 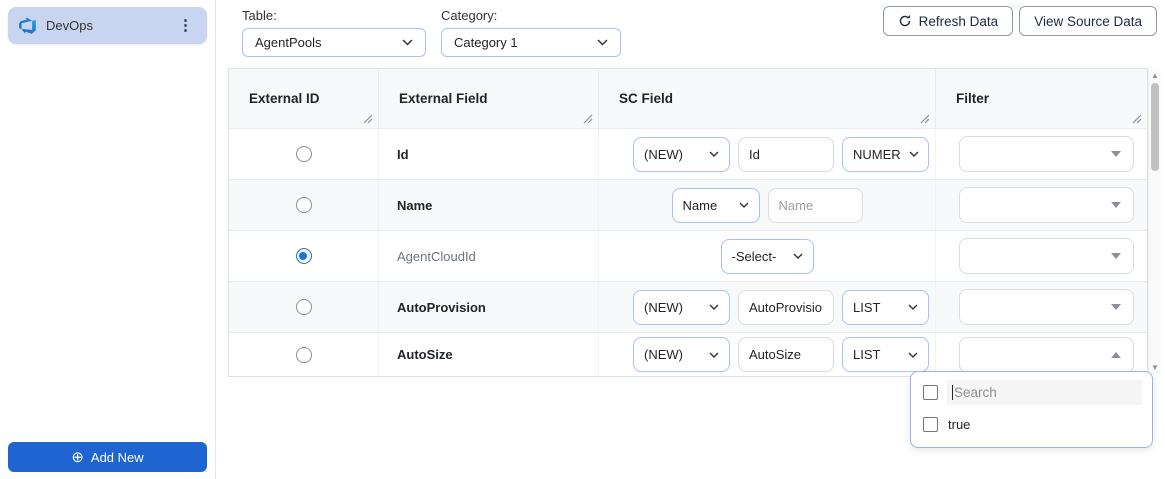 What do you see at coordinates (700, 205) in the screenshot?
I see `sc-field-select-value: Name` at bounding box center [700, 205].